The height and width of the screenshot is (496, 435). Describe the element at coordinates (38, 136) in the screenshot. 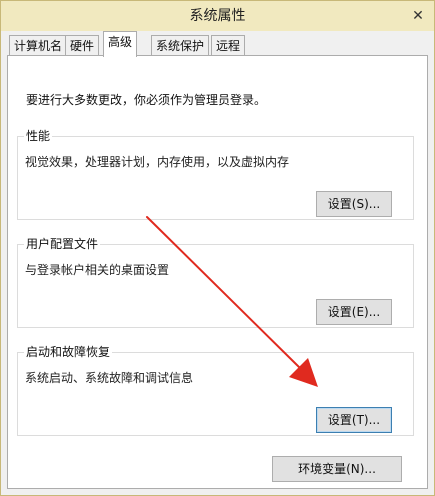

I see `performance-title: 性能` at that location.